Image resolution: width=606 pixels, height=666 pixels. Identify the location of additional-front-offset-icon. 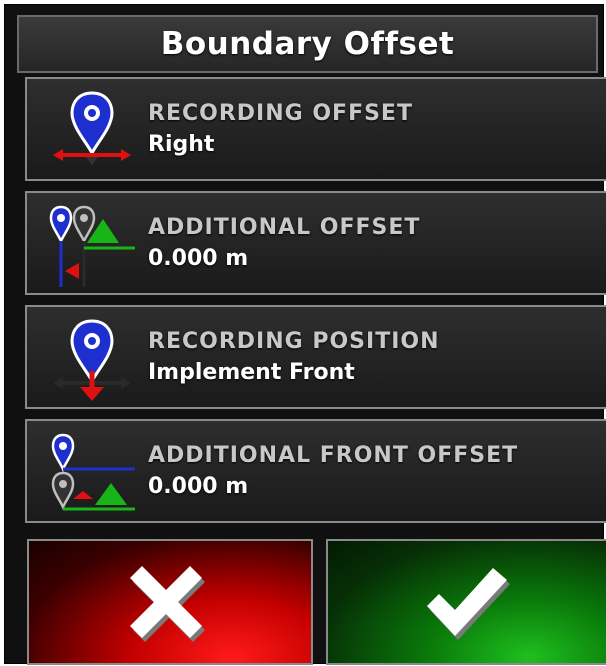
(93, 472).